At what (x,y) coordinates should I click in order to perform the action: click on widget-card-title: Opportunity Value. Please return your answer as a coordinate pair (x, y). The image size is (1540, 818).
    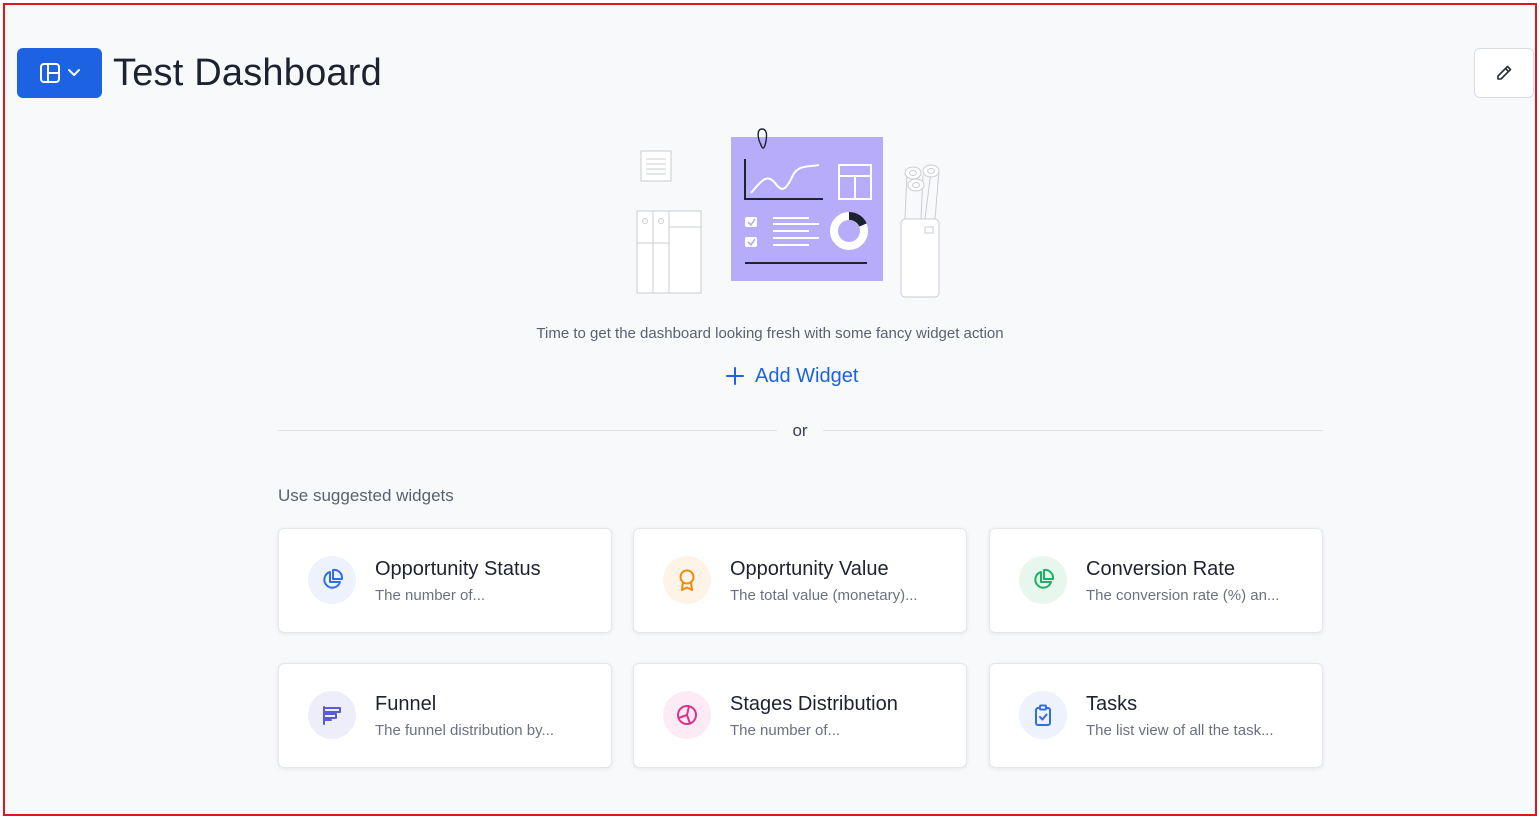
    Looking at the image, I should click on (809, 569).